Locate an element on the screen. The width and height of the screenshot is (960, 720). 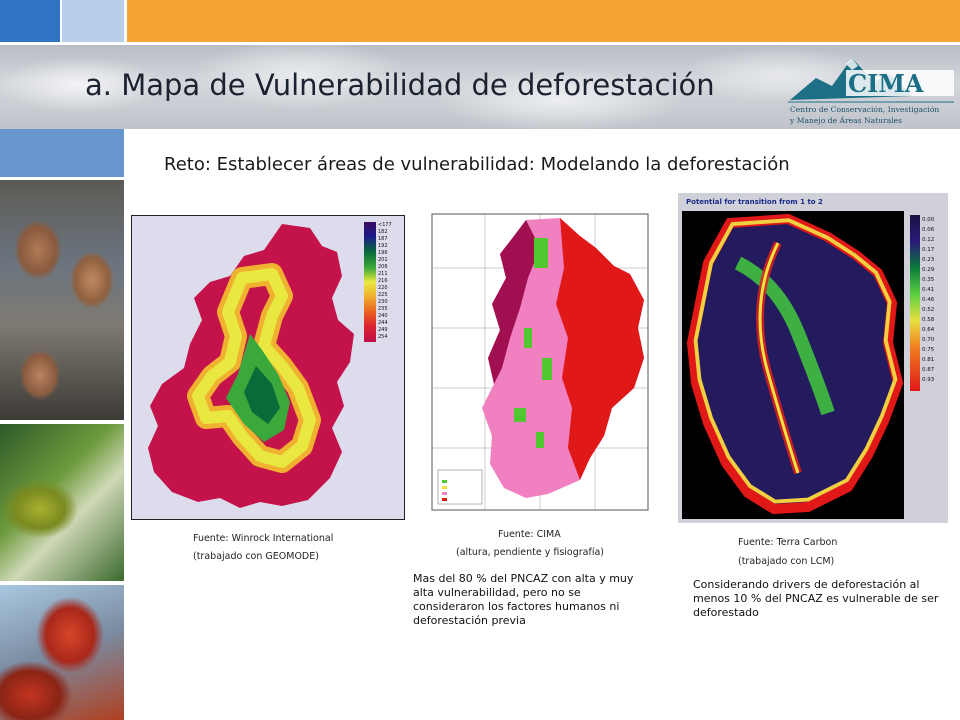
svg-text: 235 is located at coordinates (383, 309).